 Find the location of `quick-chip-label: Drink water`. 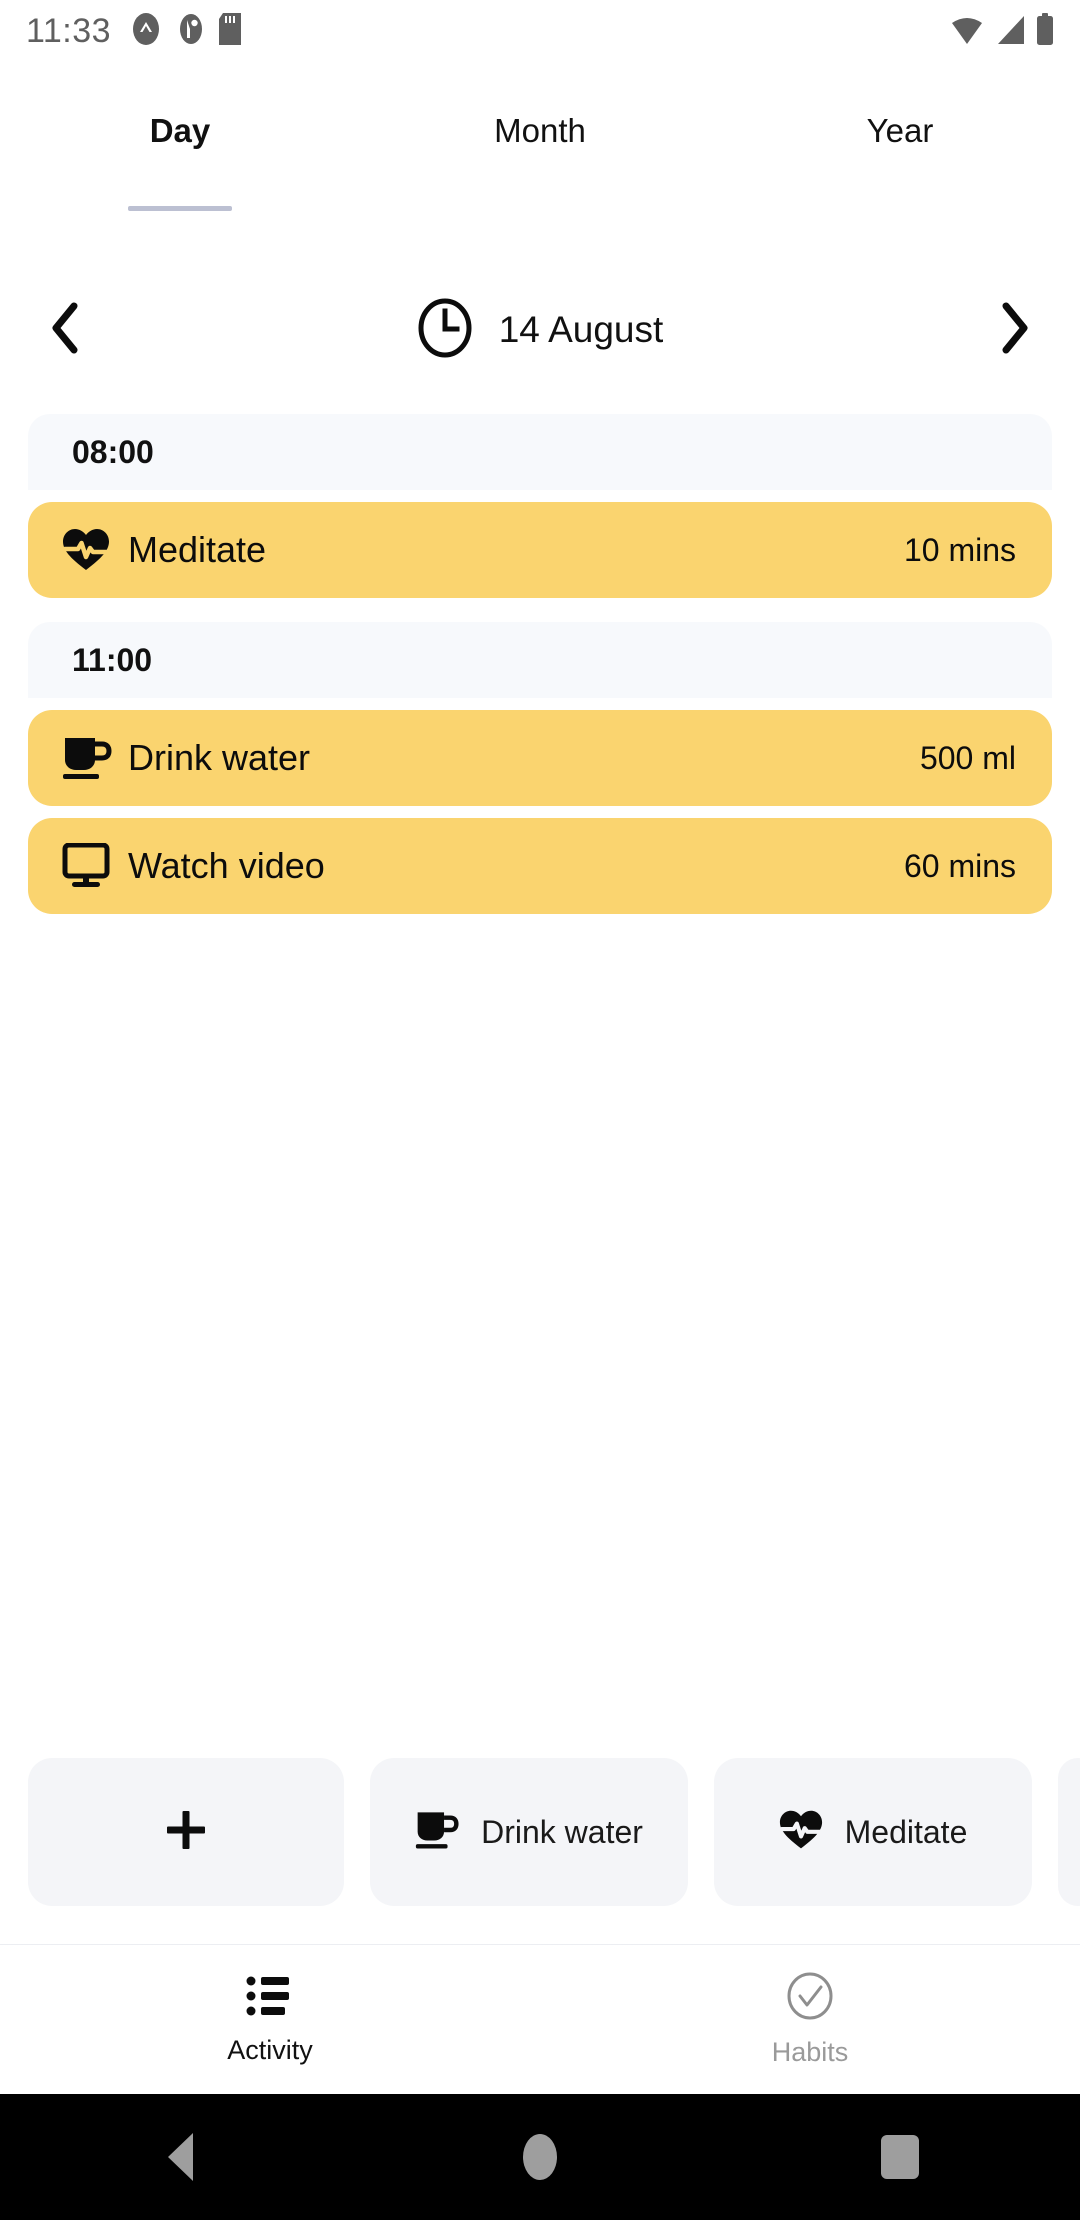

quick-chip-label: Drink water is located at coordinates (562, 1831).